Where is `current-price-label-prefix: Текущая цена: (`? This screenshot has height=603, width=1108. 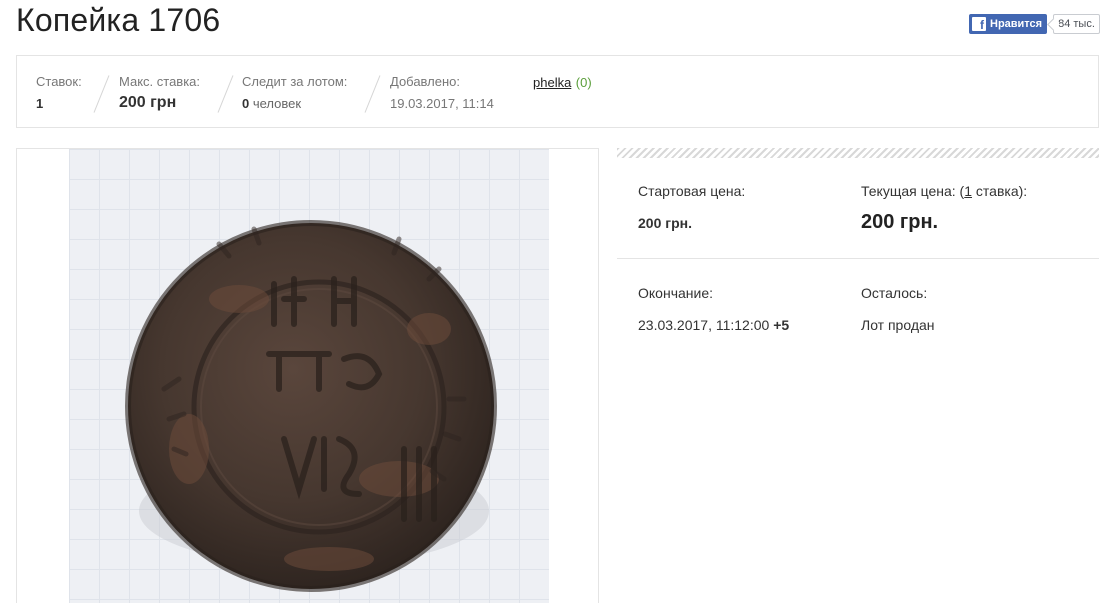 current-price-label-prefix: Текущая цена: ( is located at coordinates (913, 191).